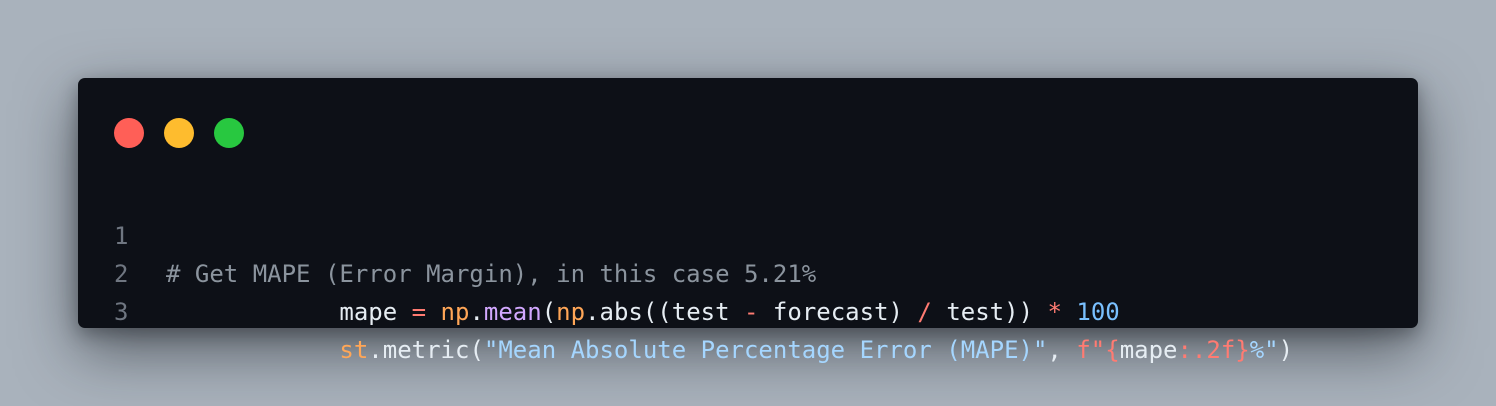  I want to click on code-token-keyword: -, so click(751, 312).